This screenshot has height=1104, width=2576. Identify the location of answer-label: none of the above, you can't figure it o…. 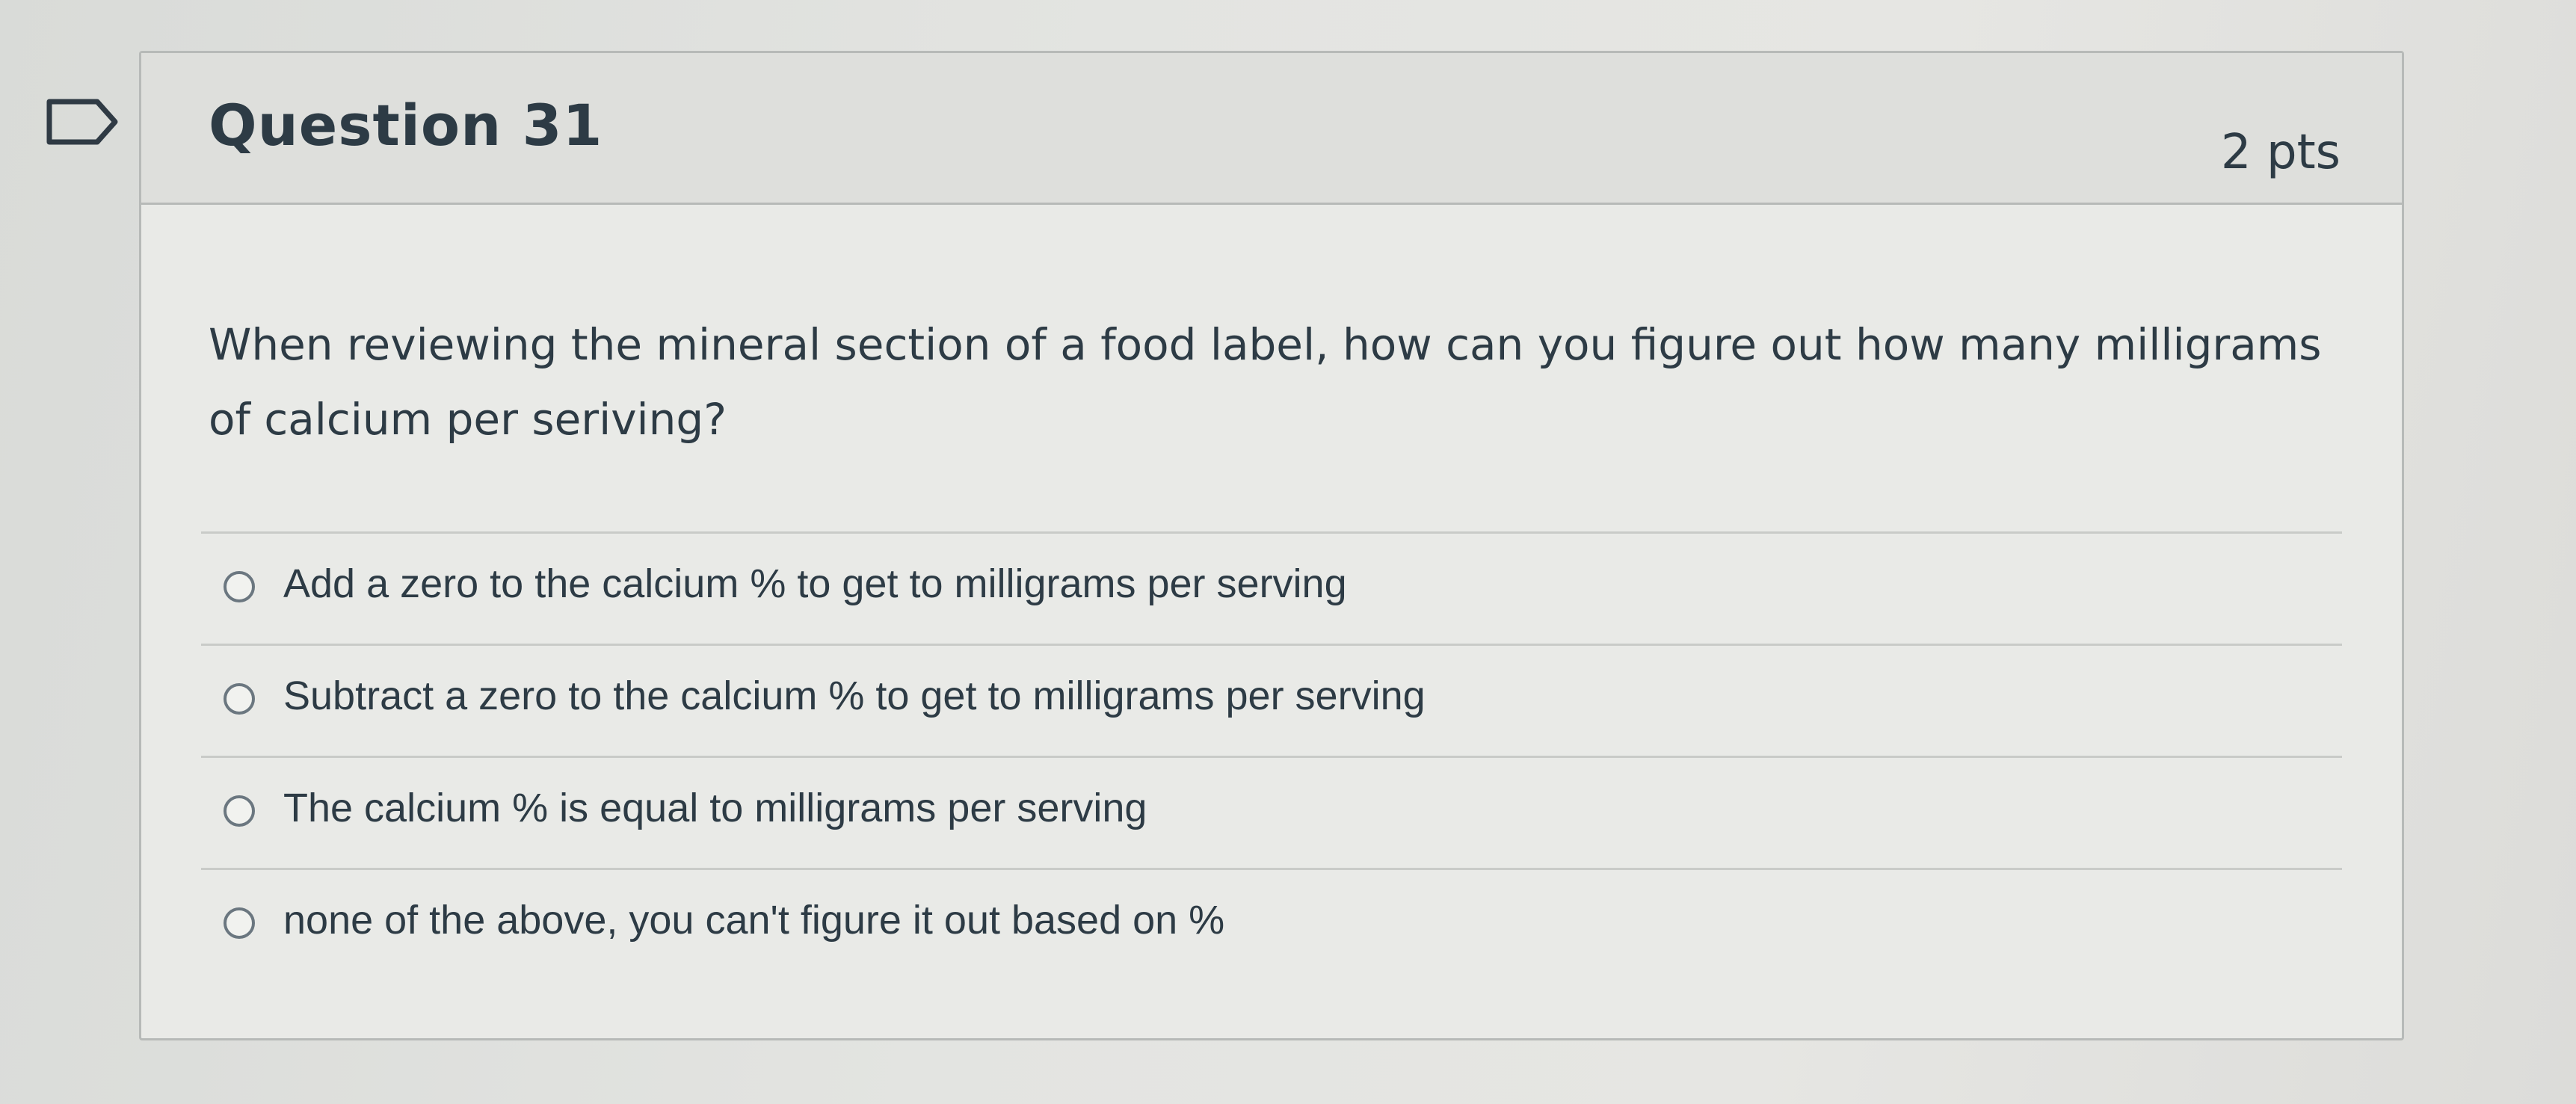
(753, 920).